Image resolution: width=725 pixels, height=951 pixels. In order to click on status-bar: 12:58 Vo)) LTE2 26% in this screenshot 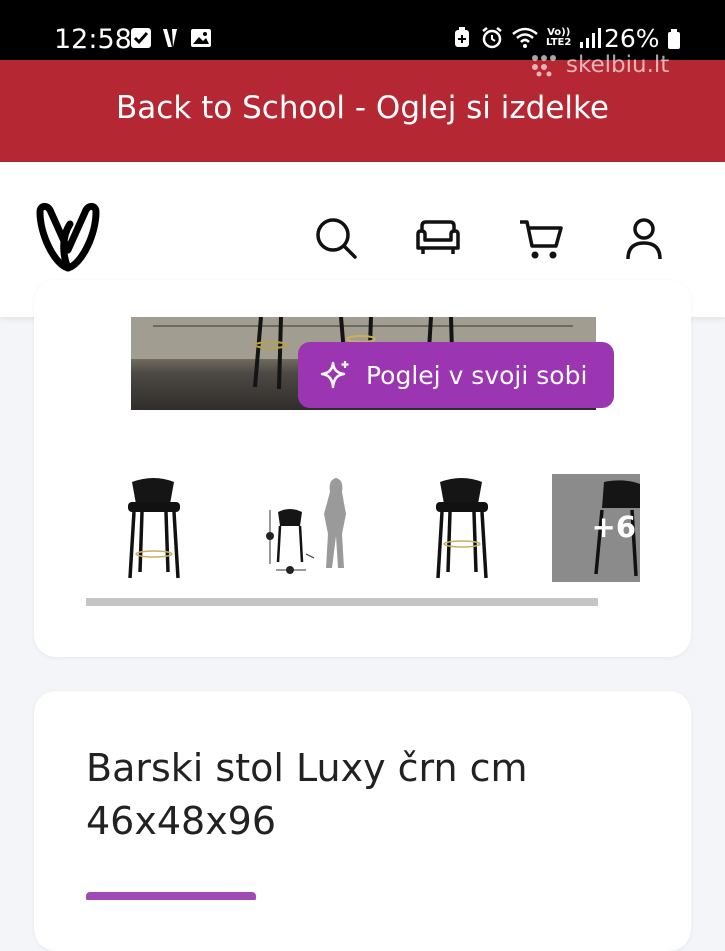, I will do `click(362, 30)`.